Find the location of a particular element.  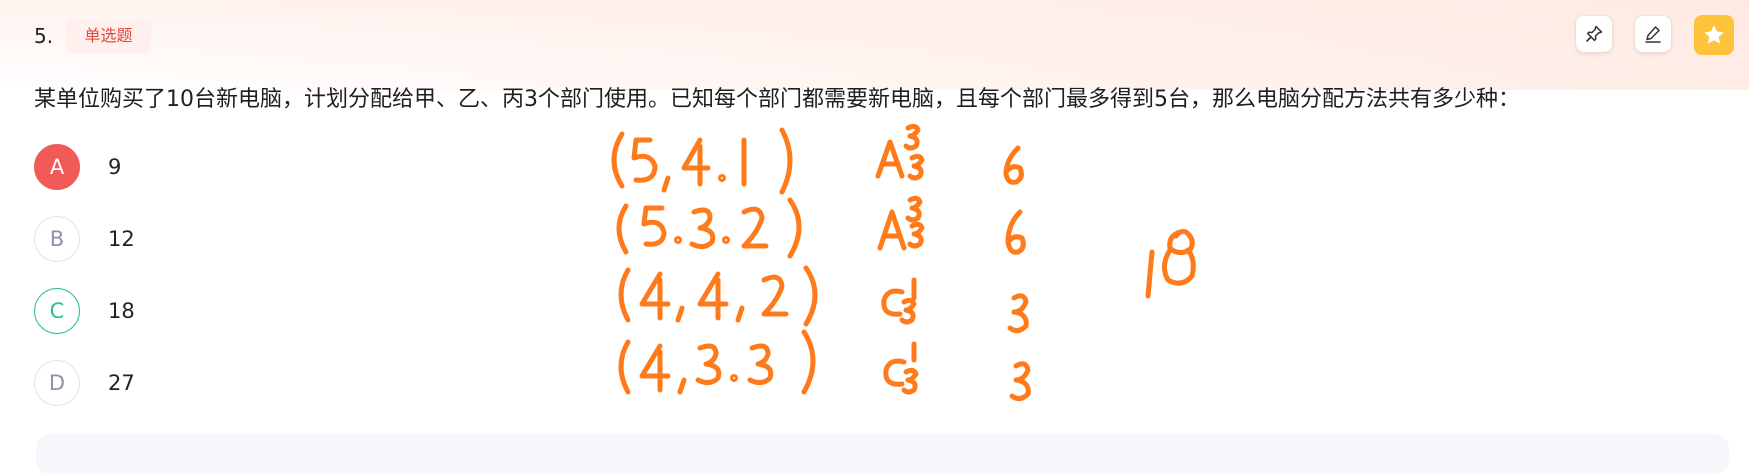

option-b-text: 12 is located at coordinates (121, 239).